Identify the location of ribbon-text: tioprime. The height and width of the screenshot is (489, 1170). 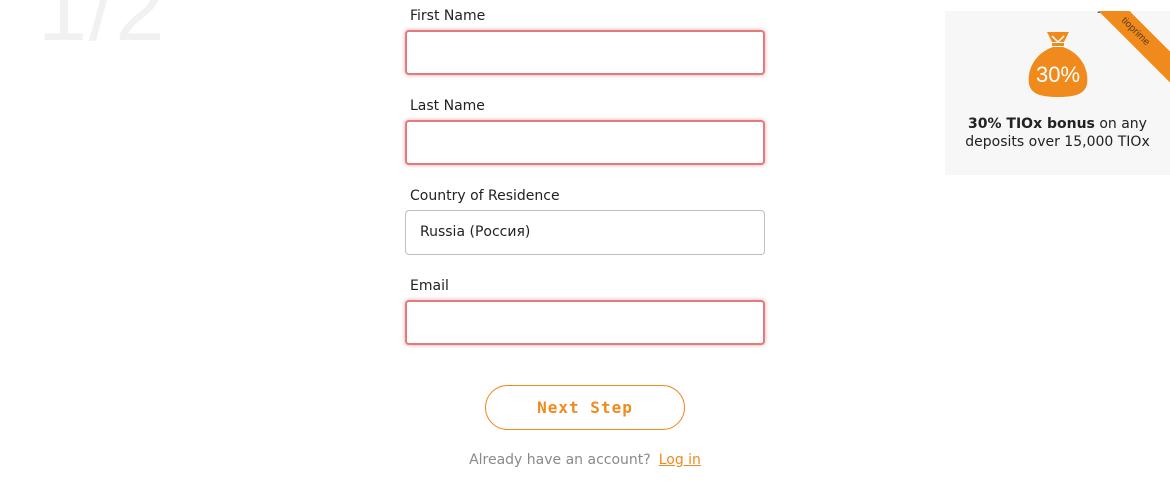
(1135, 32).